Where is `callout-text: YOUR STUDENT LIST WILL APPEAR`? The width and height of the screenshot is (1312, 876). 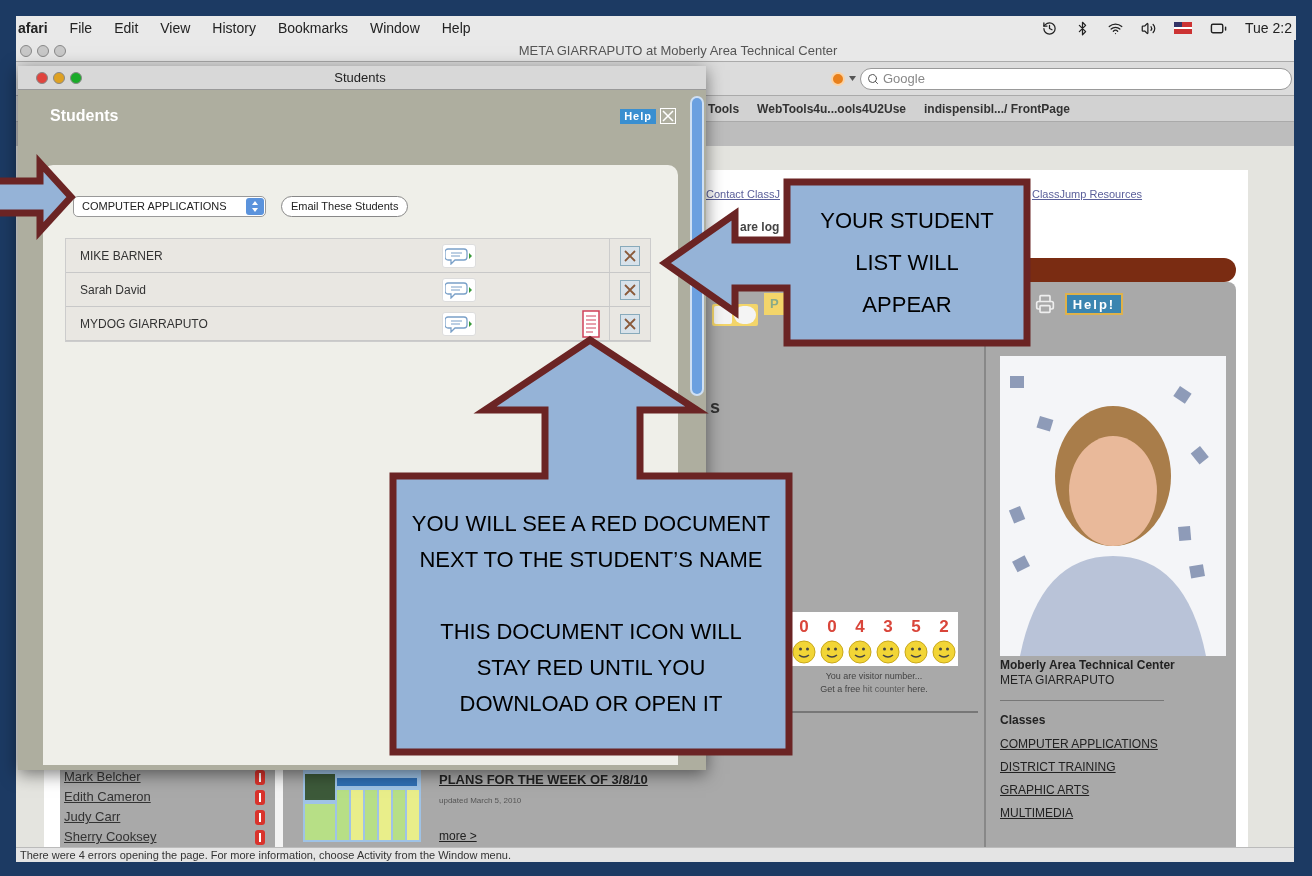 callout-text: YOUR STUDENT LIST WILL APPEAR is located at coordinates (907, 262).